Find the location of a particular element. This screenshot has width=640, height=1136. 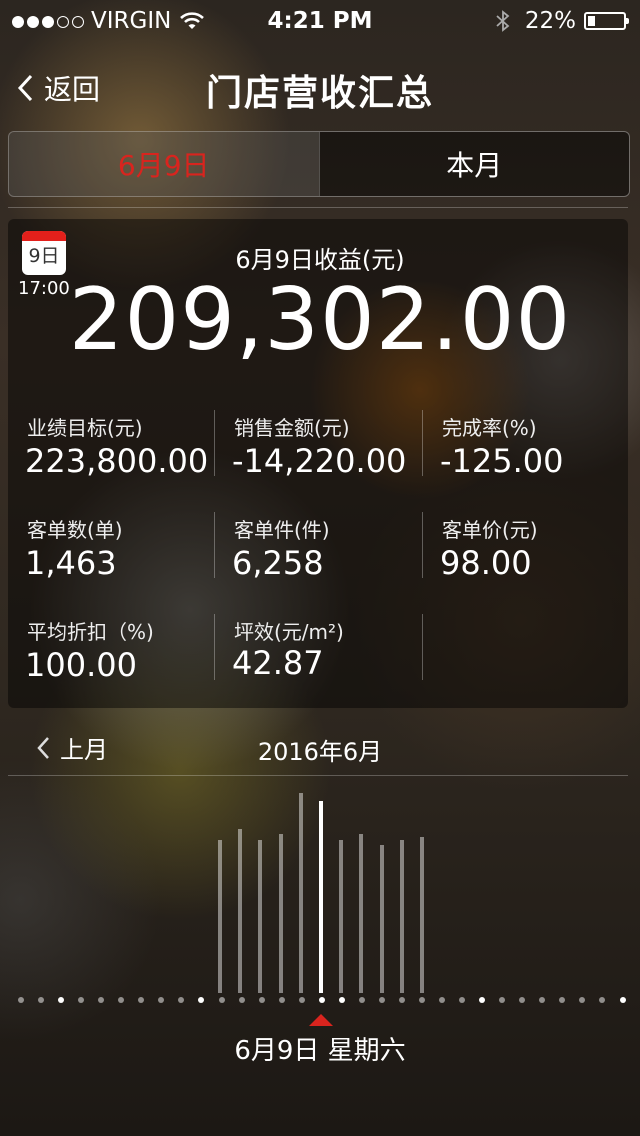

stat-value: 100.00 is located at coordinates (81, 665).